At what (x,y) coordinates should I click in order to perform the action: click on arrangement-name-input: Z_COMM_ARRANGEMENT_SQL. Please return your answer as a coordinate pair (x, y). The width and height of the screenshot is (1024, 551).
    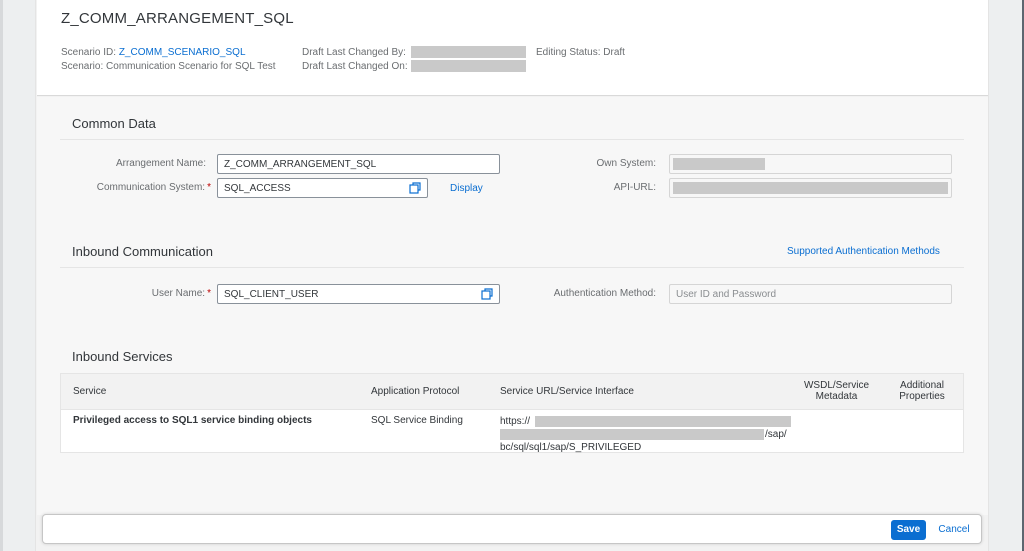
    Looking at the image, I should click on (358, 164).